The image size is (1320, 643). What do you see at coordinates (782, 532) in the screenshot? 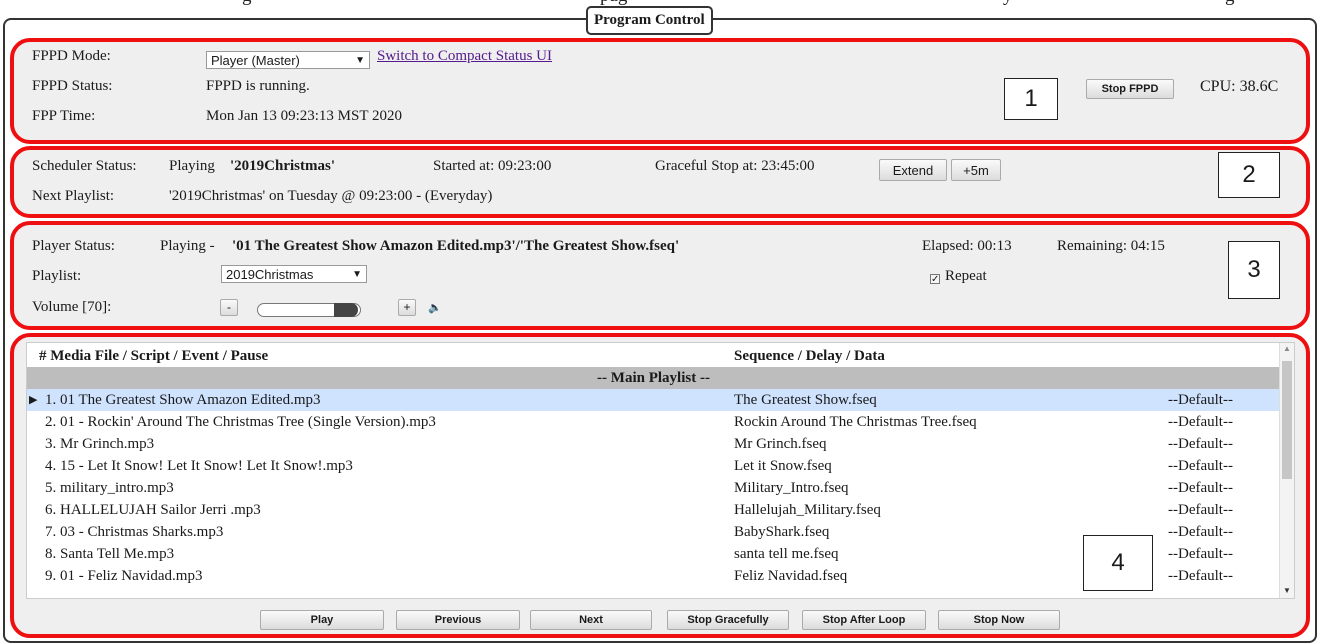
I see `sequence-cell: BabyShark.fseq` at bounding box center [782, 532].